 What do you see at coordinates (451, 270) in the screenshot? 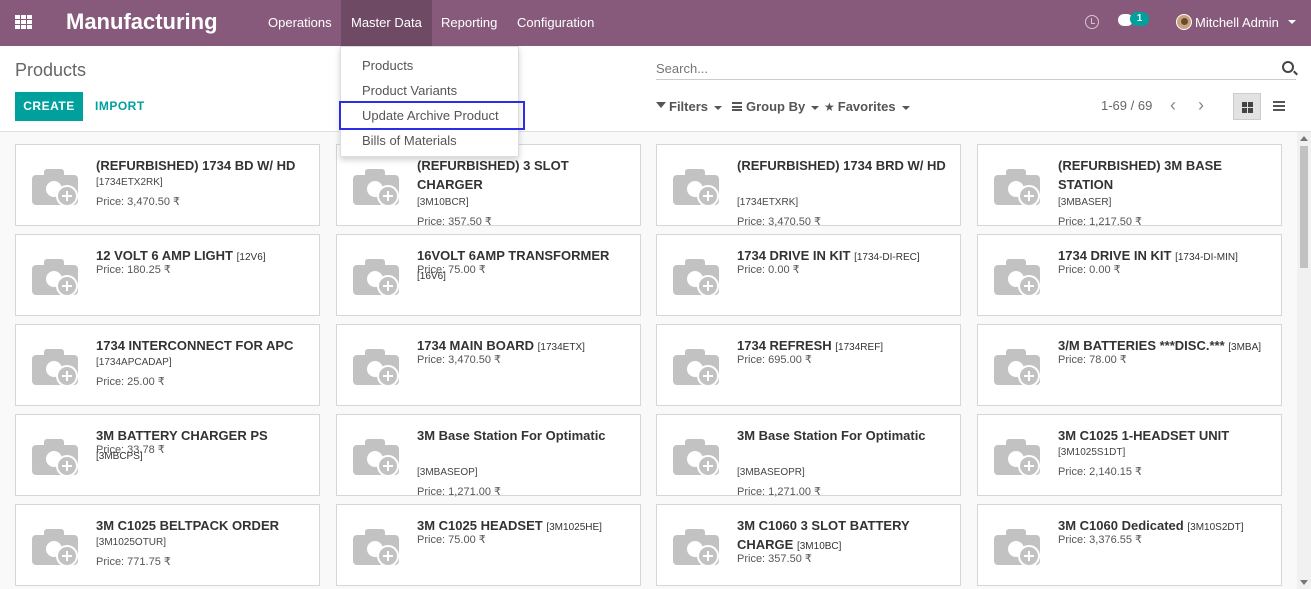
I see `product-price: Price: 75.00 ₹` at bounding box center [451, 270].